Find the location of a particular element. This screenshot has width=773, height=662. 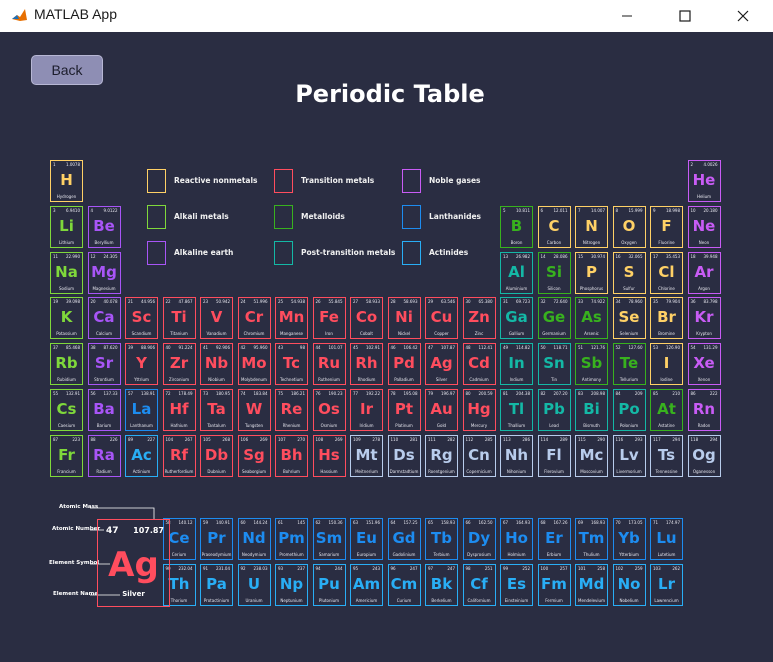

element-tile-mg: 12 24.305 Mg Magnesium is located at coordinates (104, 272).